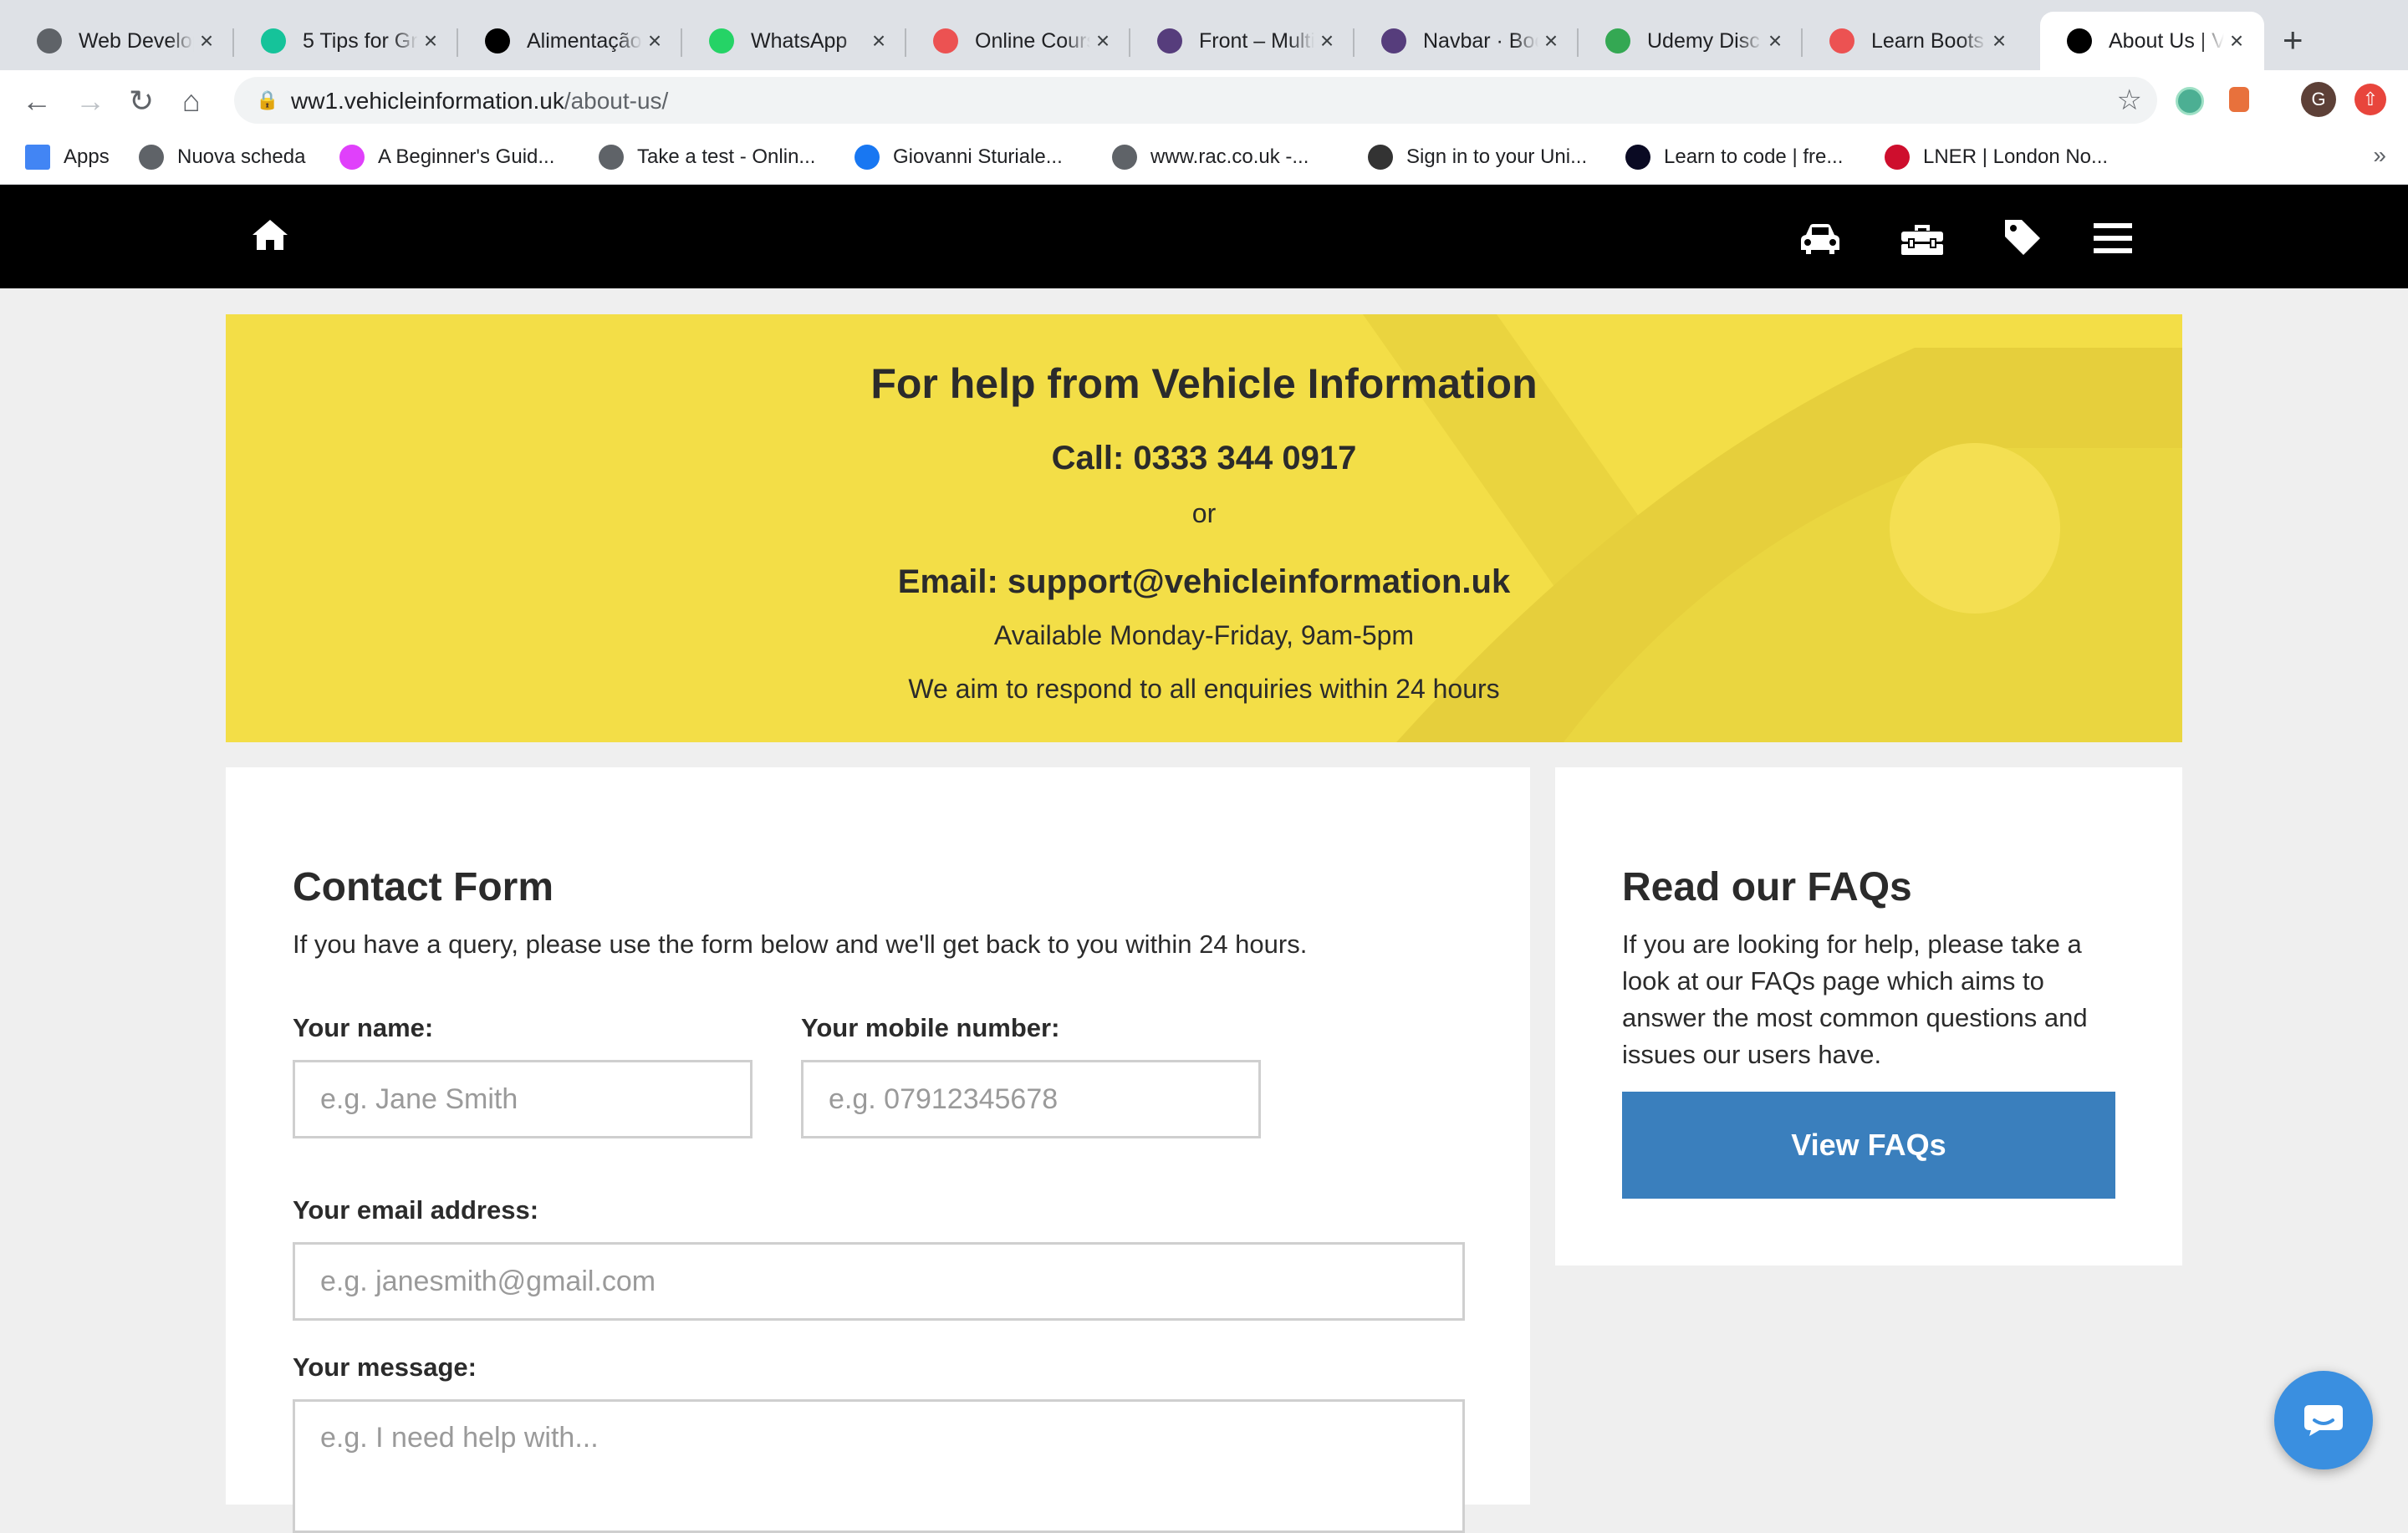  I want to click on tab-title: Front – Multi, so click(1256, 40).